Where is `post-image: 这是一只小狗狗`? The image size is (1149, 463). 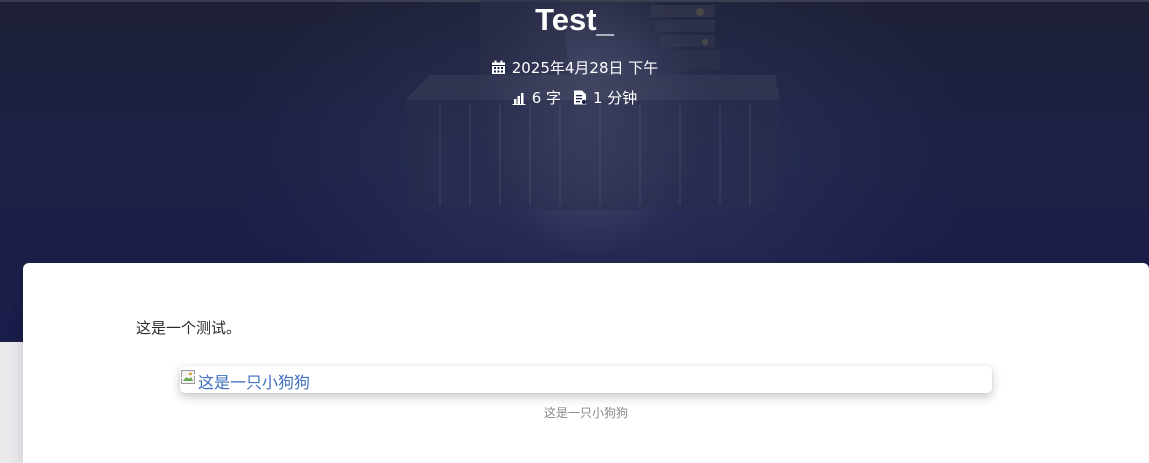 post-image: 这是一只小狗狗 is located at coordinates (586, 379).